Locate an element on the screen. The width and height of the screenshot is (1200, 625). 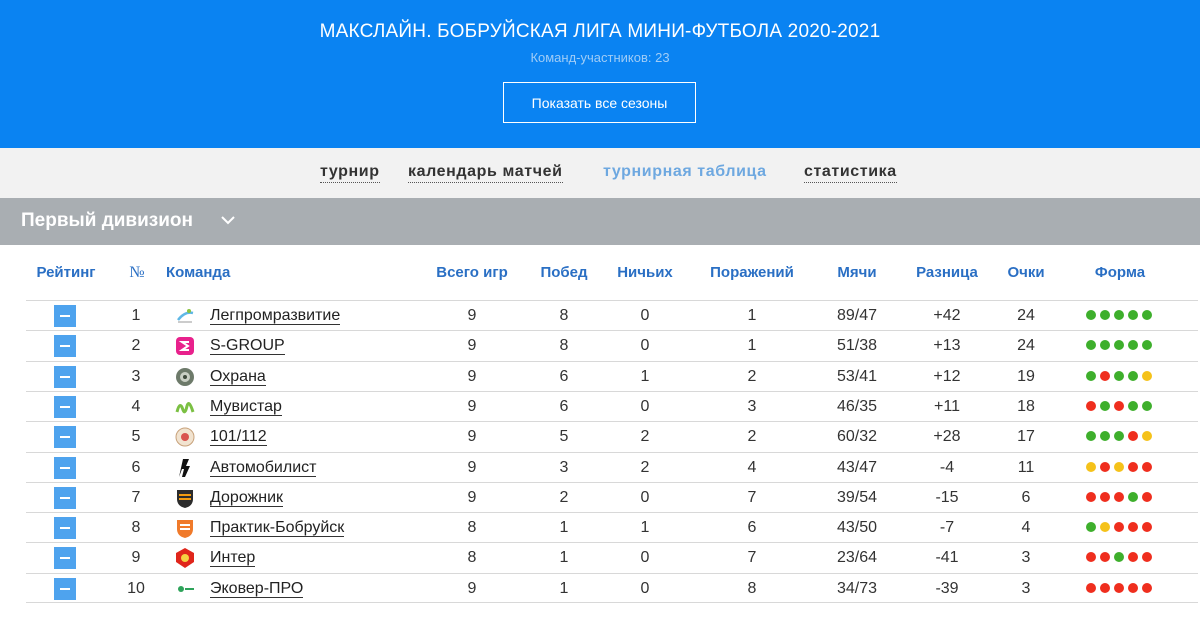
nav-statistics: статистика is located at coordinates (850, 173).